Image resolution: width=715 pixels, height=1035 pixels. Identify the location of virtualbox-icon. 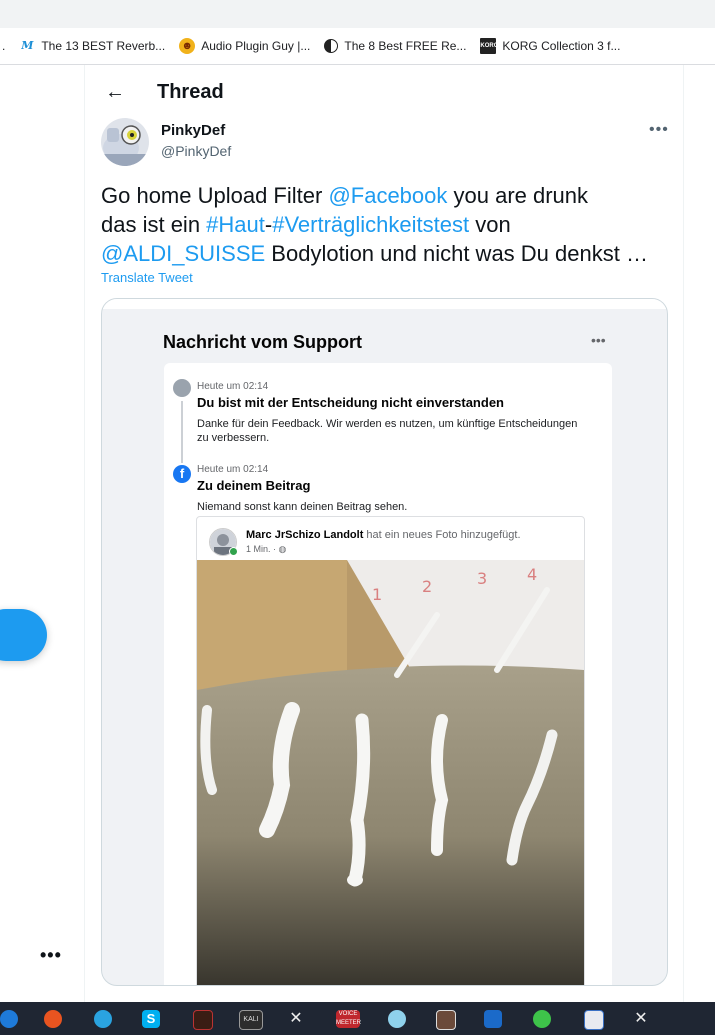
(493, 1019).